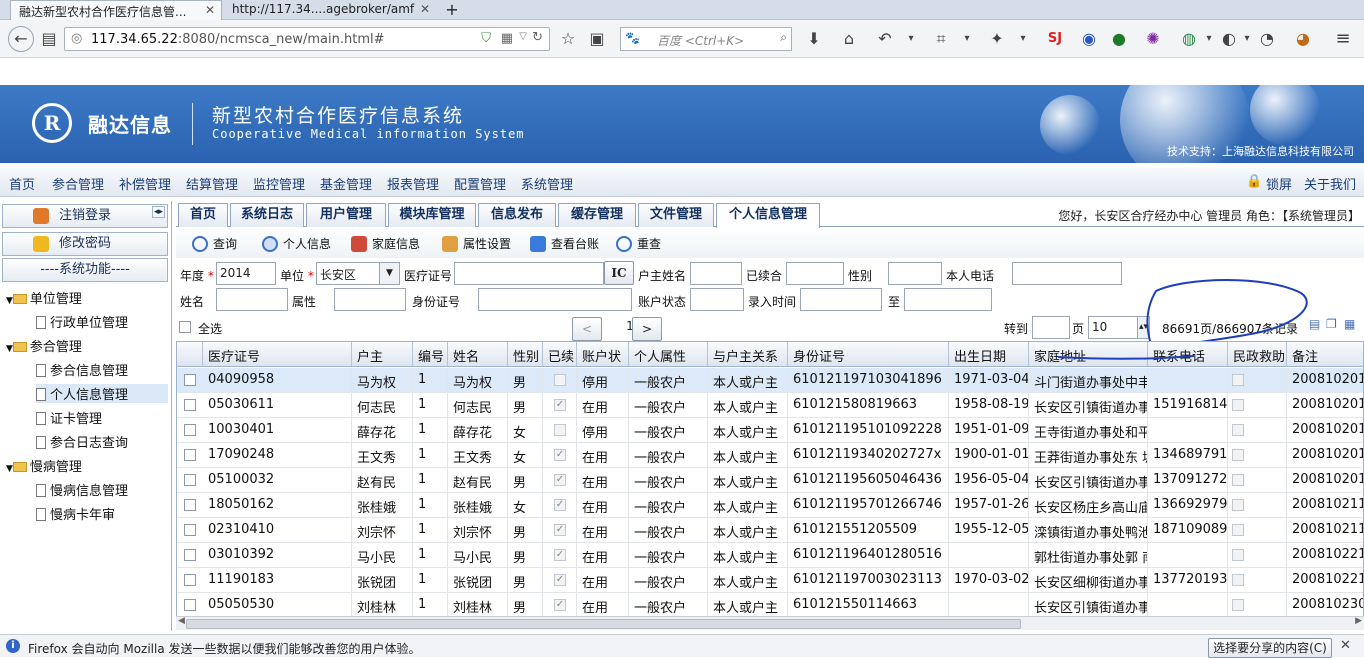  What do you see at coordinates (389, 273) in the screenshot?
I see `chevron-down-icon: ▼` at bounding box center [389, 273].